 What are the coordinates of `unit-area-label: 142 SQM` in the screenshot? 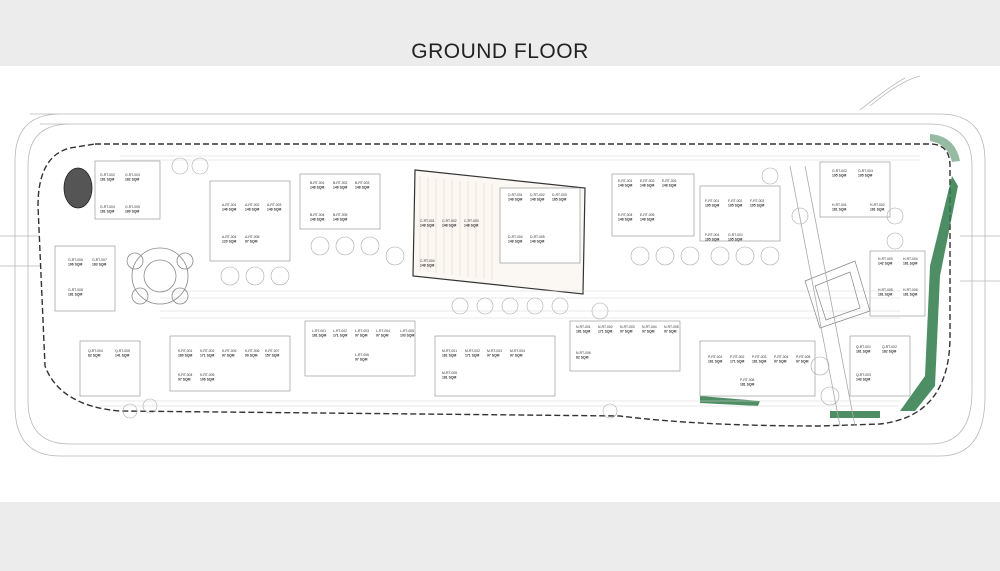 It's located at (885, 264).